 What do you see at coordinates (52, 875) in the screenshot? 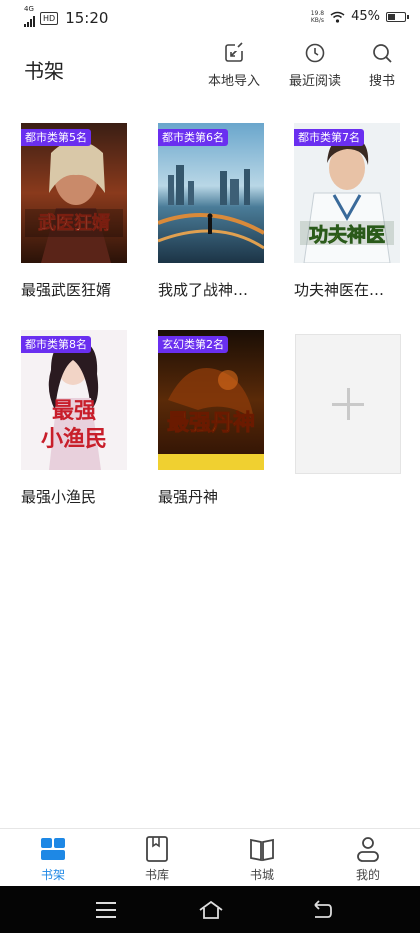
I see `tab-label: 书架` at bounding box center [52, 875].